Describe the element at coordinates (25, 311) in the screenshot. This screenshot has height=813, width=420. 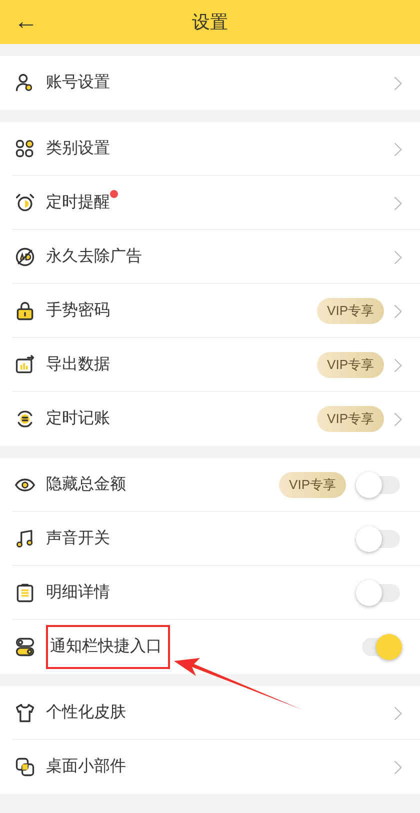
I see `padlock-icon` at that location.